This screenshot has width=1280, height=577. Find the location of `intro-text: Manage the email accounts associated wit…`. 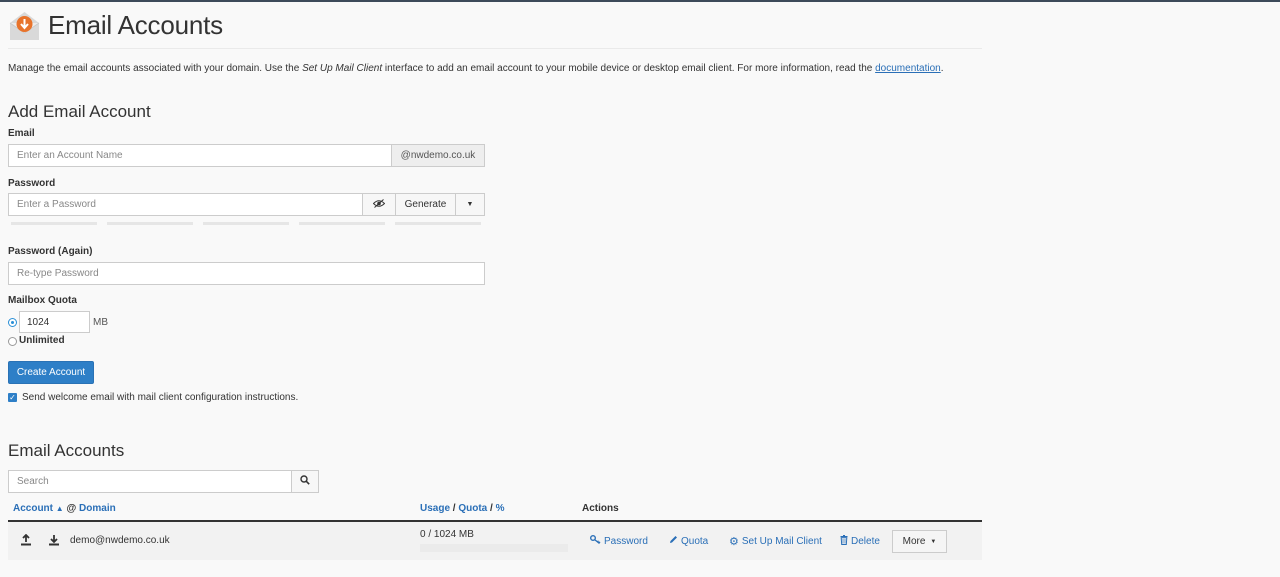

intro-text: Manage the email accounts associated wit… is located at coordinates (476, 68).